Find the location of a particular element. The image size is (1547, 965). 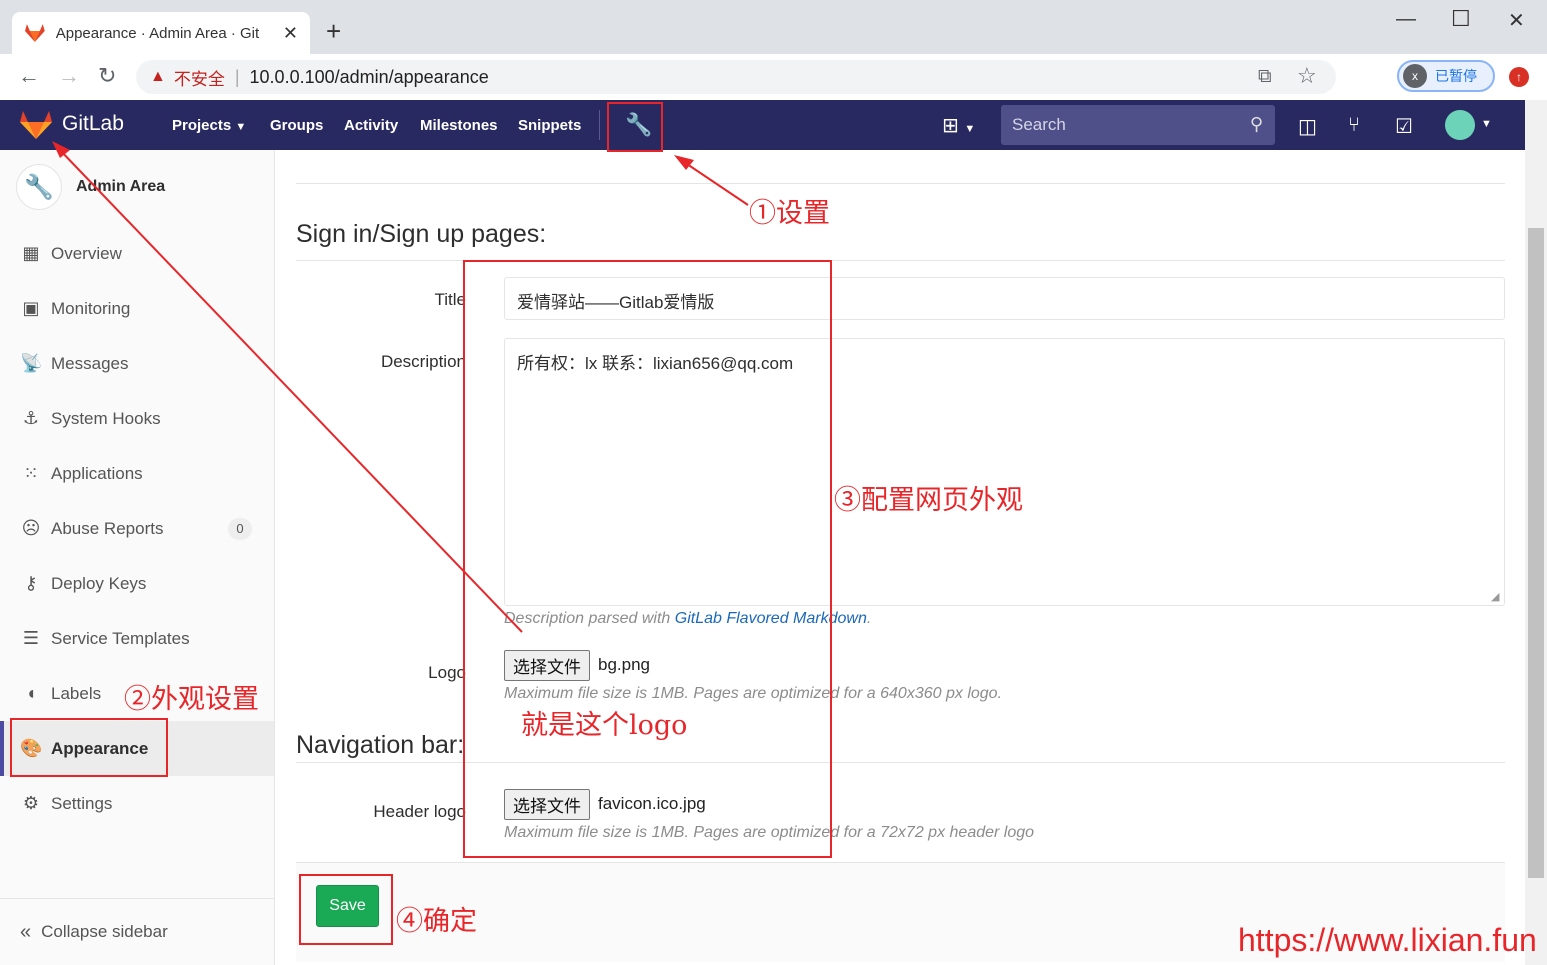

sidebar-item-abuse-reports: ☹ Abuse Reports 0 is located at coordinates (137, 528).